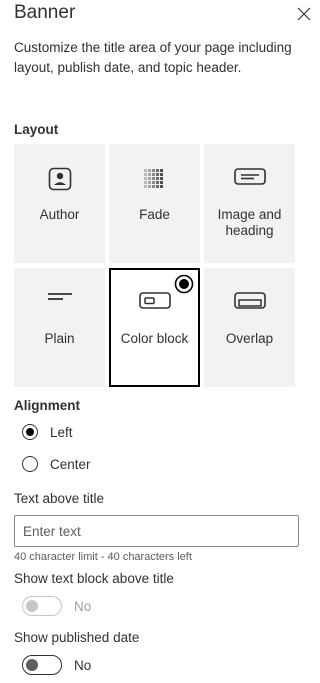  Describe the element at coordinates (103, 557) in the screenshot. I see `character-limit-hint: 40 character limit - 40 characters left` at that location.